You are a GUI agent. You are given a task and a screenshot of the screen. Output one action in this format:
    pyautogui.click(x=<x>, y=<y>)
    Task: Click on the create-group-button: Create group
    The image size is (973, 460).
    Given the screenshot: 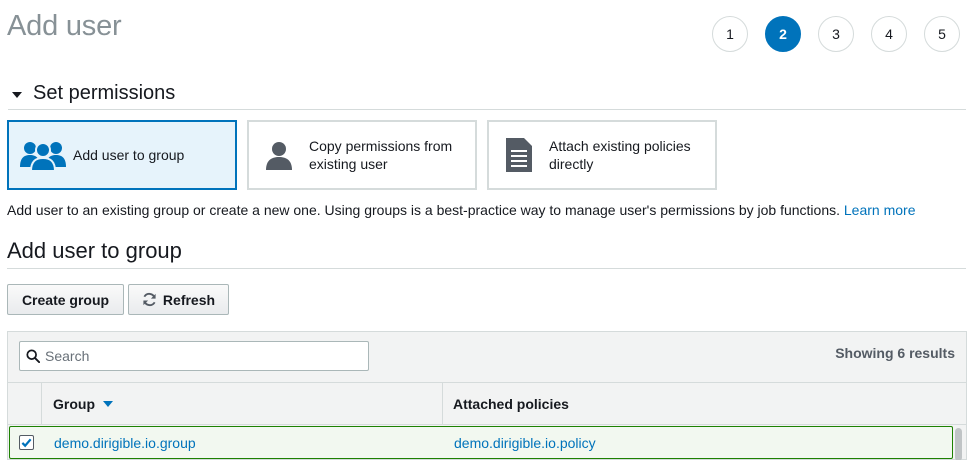 What is the action you would take?
    pyautogui.click(x=65, y=299)
    